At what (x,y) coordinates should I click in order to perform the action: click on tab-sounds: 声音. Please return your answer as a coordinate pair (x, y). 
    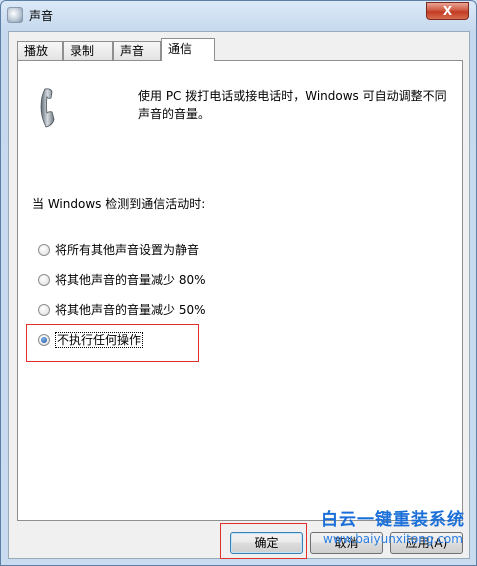
    Looking at the image, I should click on (137, 50).